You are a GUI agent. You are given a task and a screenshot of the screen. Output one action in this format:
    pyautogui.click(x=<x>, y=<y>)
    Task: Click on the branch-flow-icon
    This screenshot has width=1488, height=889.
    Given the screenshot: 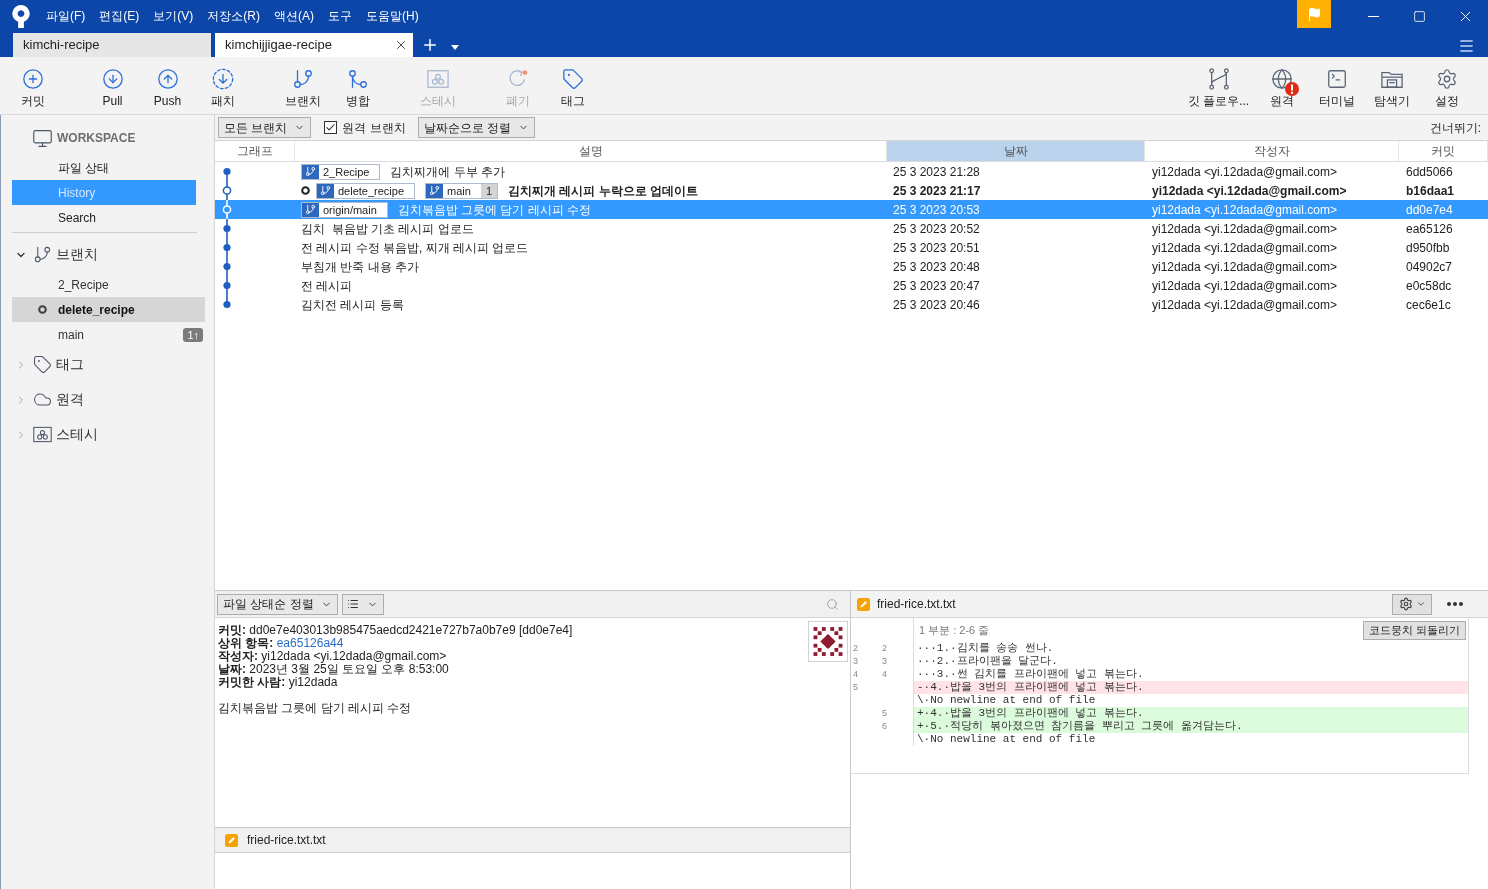 What is the action you would take?
    pyautogui.click(x=1218, y=79)
    